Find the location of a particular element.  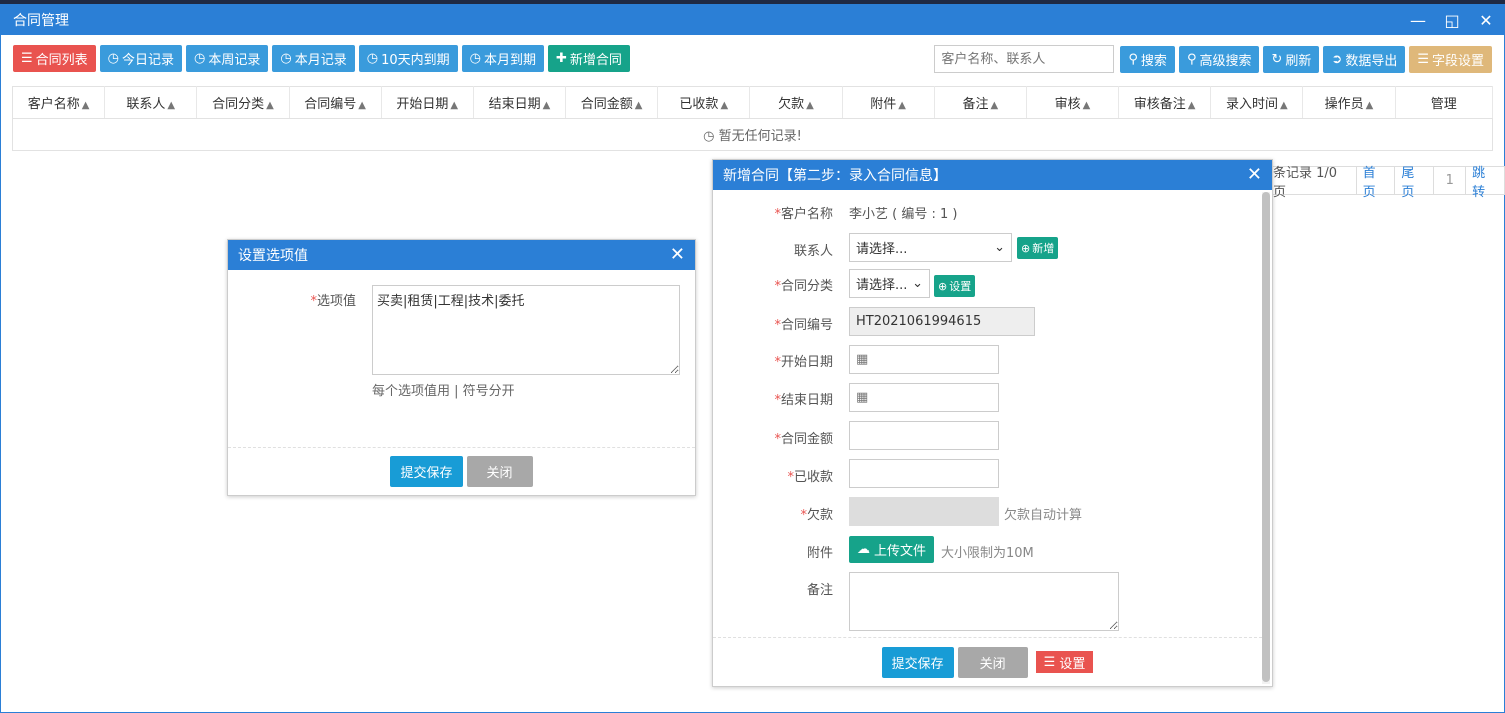

plus-icon: ✚ is located at coordinates (561, 58).